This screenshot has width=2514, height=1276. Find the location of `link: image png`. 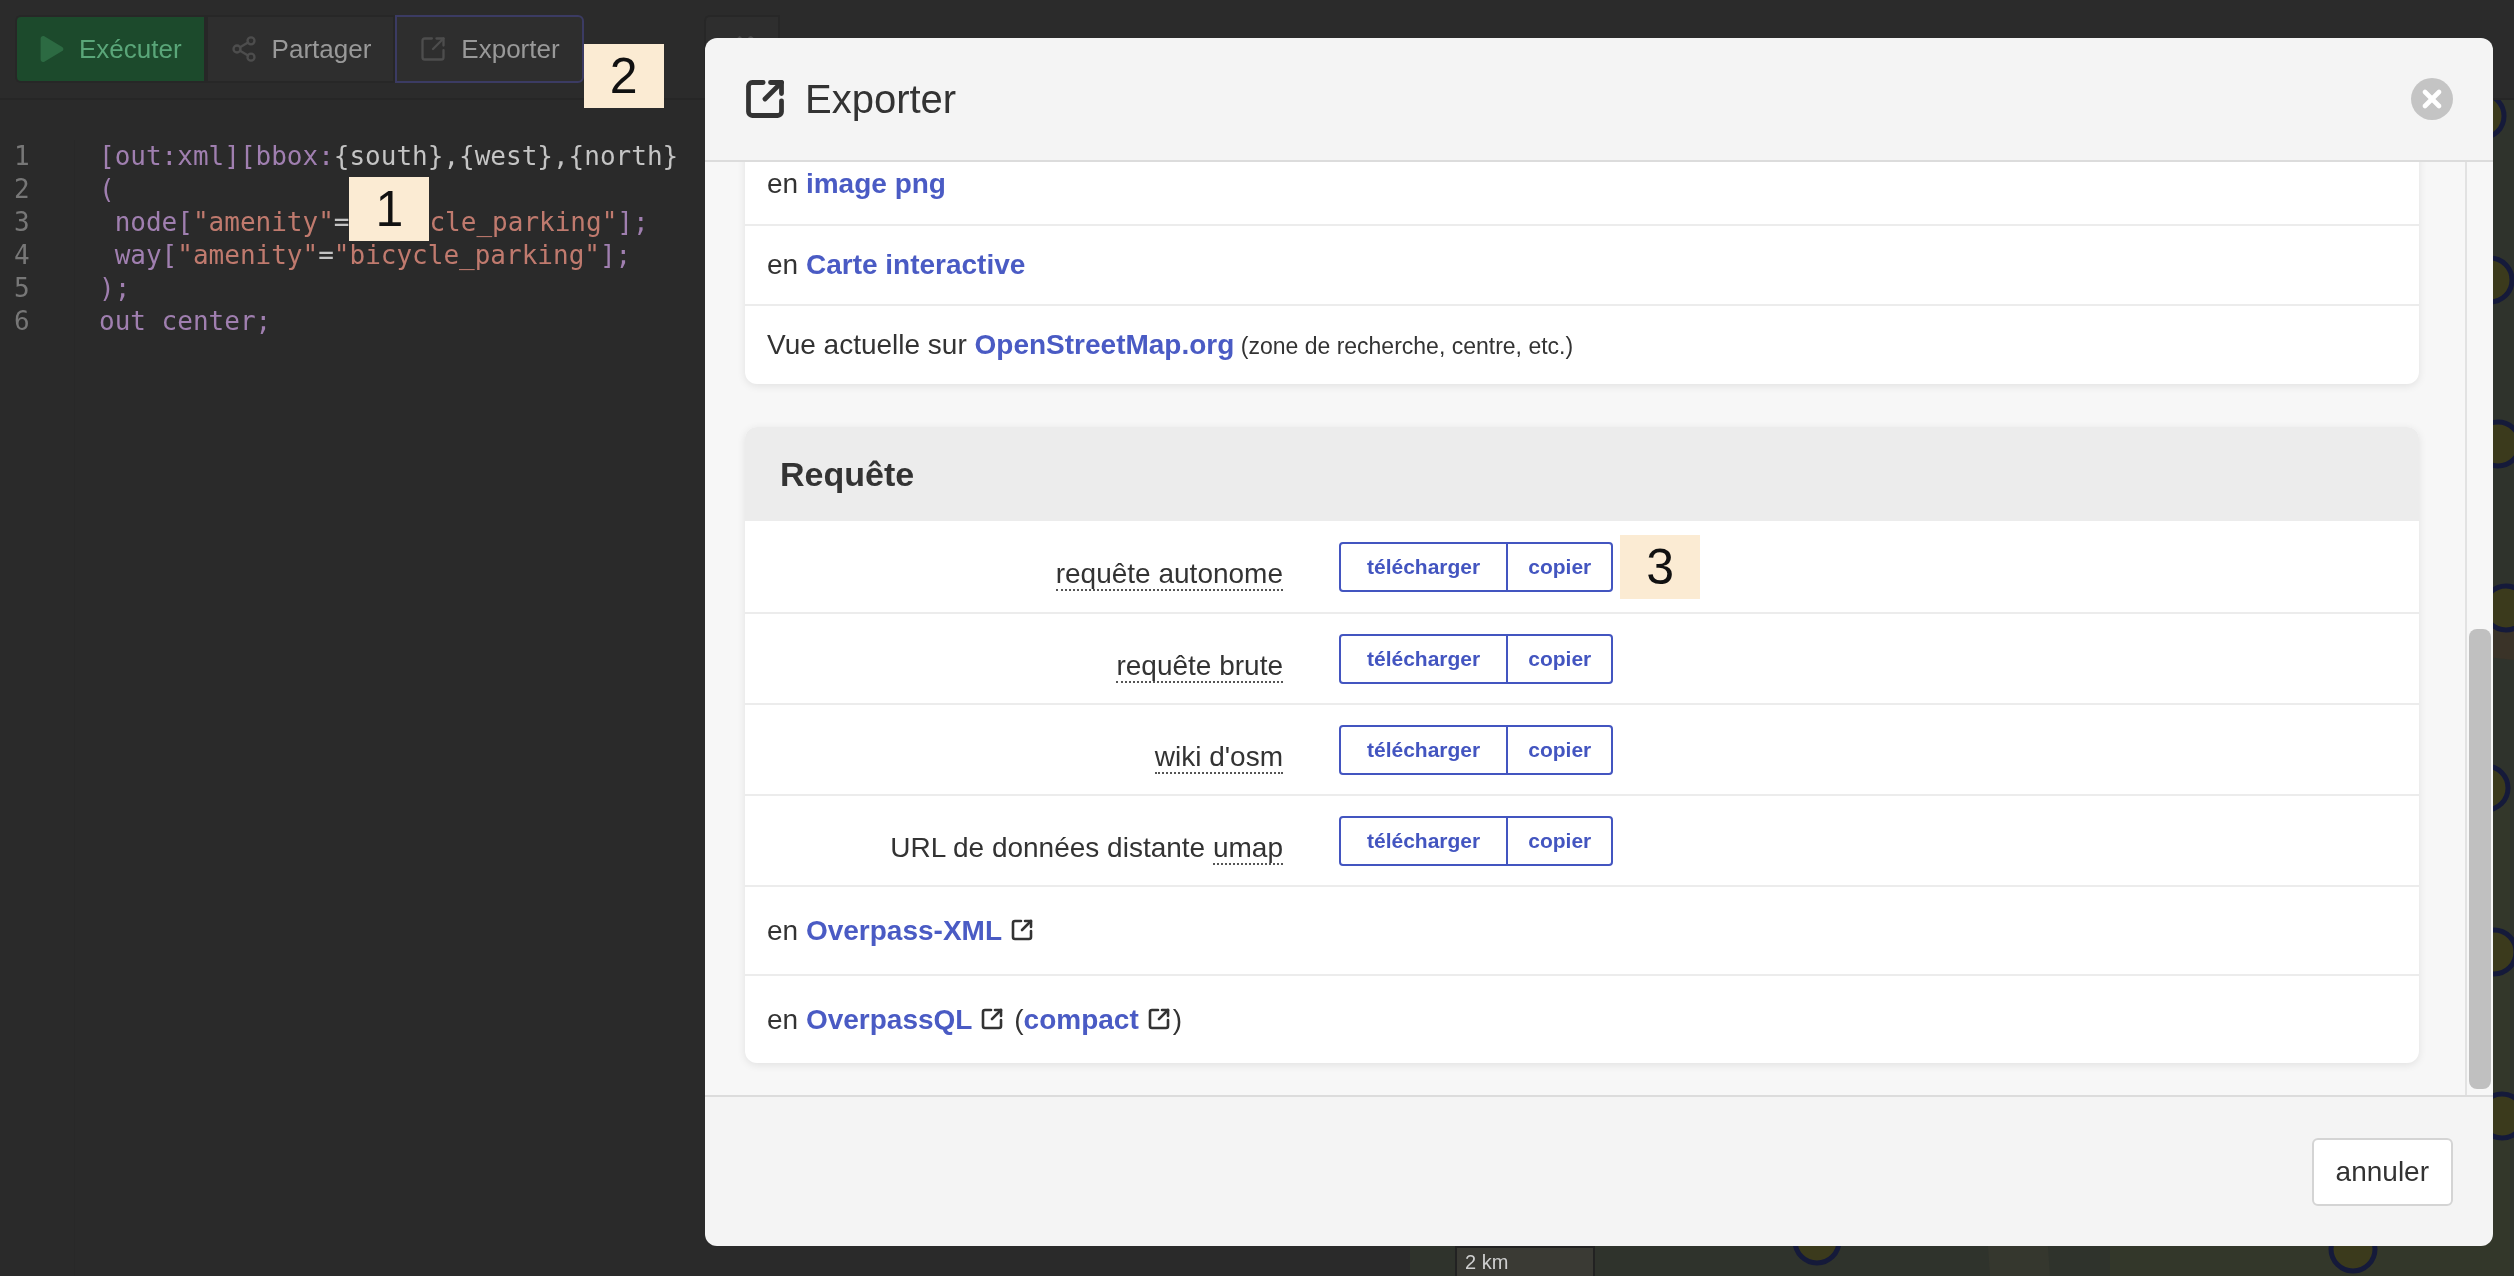

link: image png is located at coordinates (875, 183).